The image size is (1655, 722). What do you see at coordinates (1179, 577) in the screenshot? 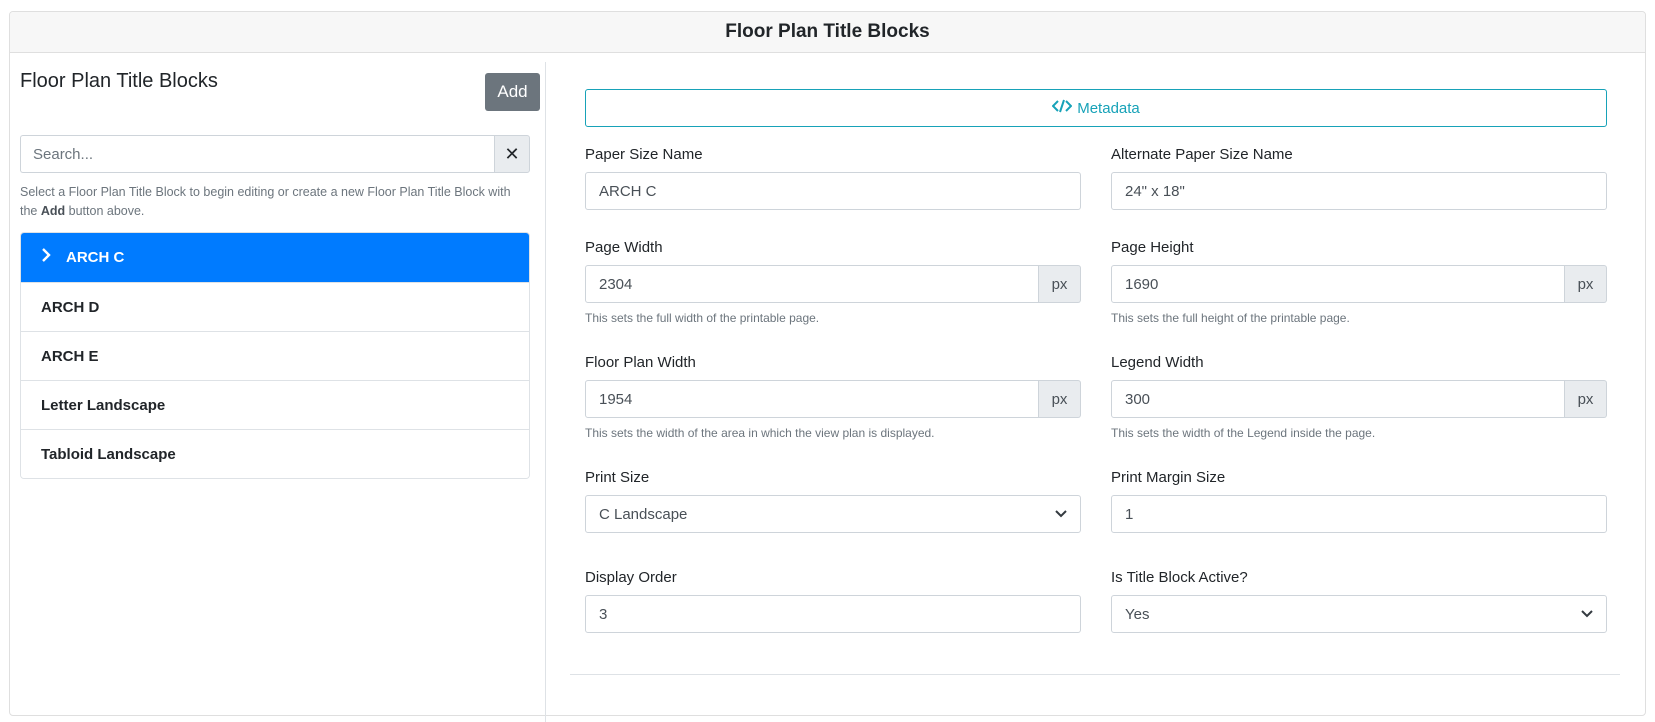
I see `is-active-label: Is Title Block Active?` at bounding box center [1179, 577].